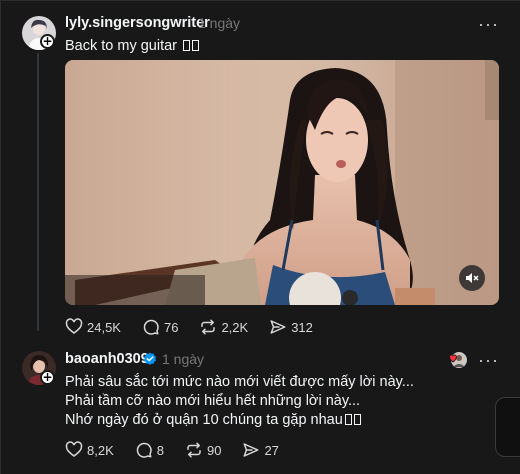 The height and width of the screenshot is (474, 520). What do you see at coordinates (302, 327) in the screenshot?
I see `share-count: 312` at bounding box center [302, 327].